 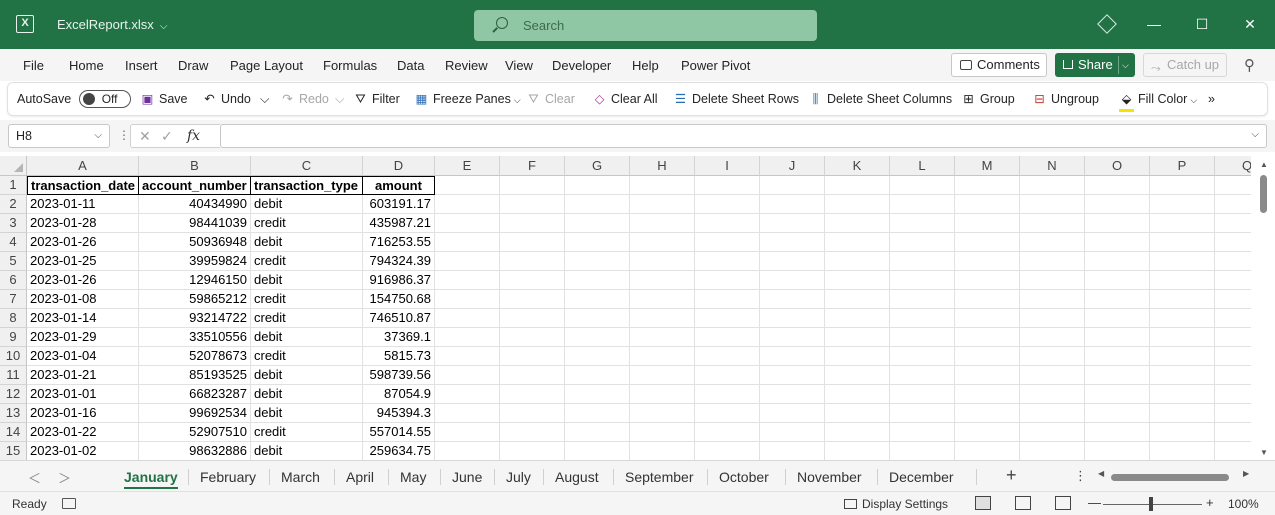 What do you see at coordinates (1011, 475) in the screenshot?
I see `add-sheet-button: +` at bounding box center [1011, 475].